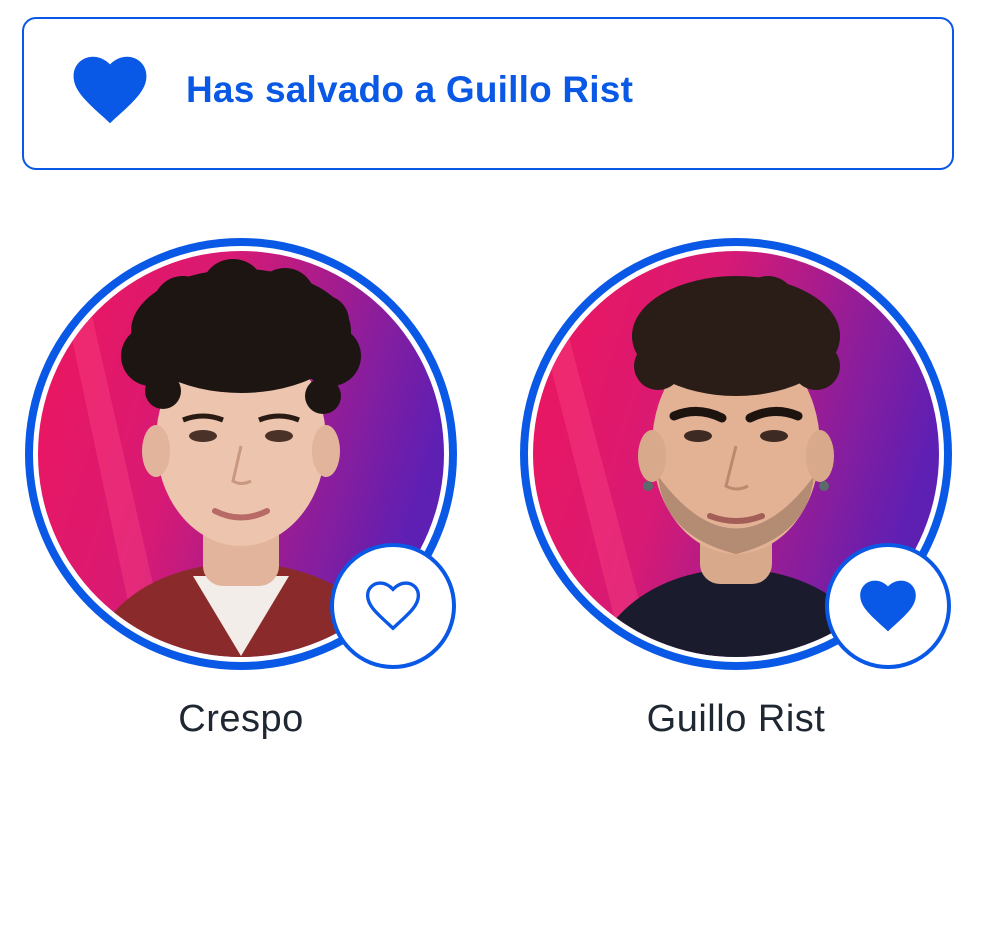 Image resolution: width=1000 pixels, height=945 pixels. Describe the element at coordinates (410, 89) in the screenshot. I see `saved-confirmation-message: Has salvado a Guillo Rist` at that location.